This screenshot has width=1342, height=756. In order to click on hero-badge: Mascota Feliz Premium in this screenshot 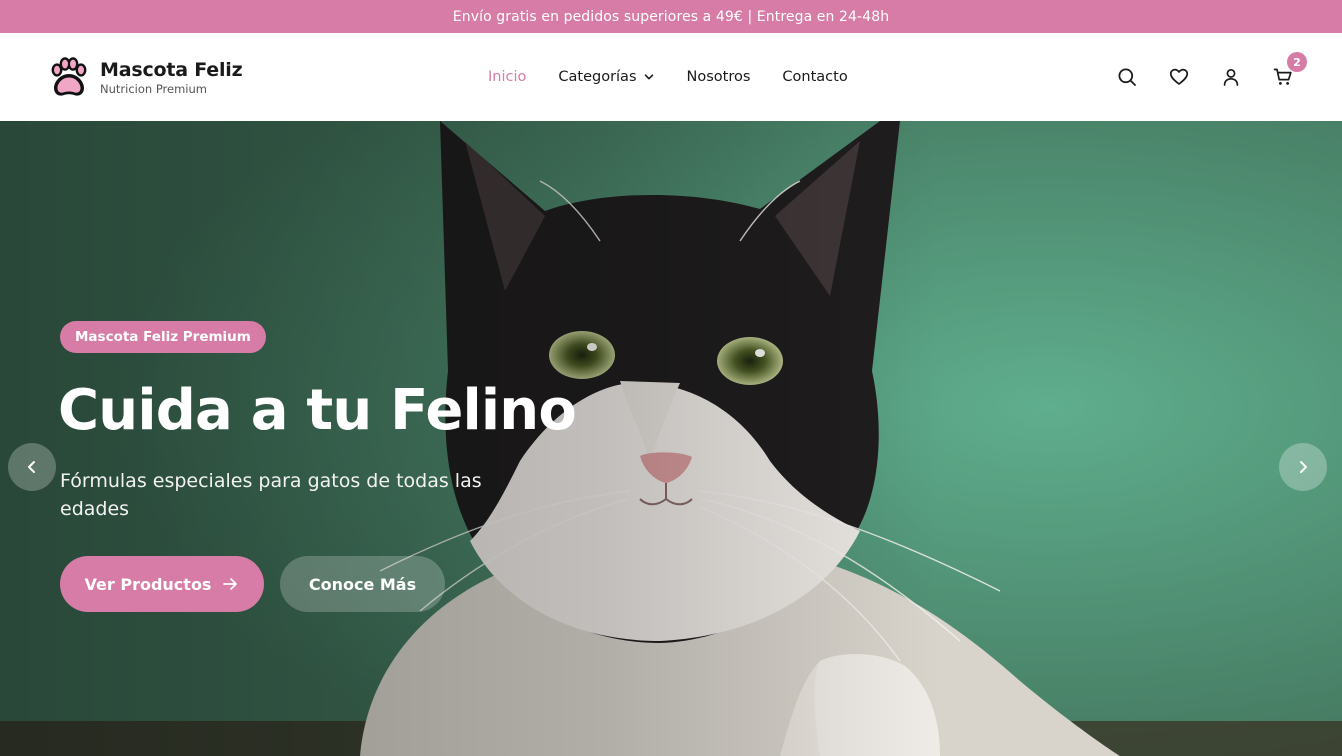, I will do `click(163, 337)`.